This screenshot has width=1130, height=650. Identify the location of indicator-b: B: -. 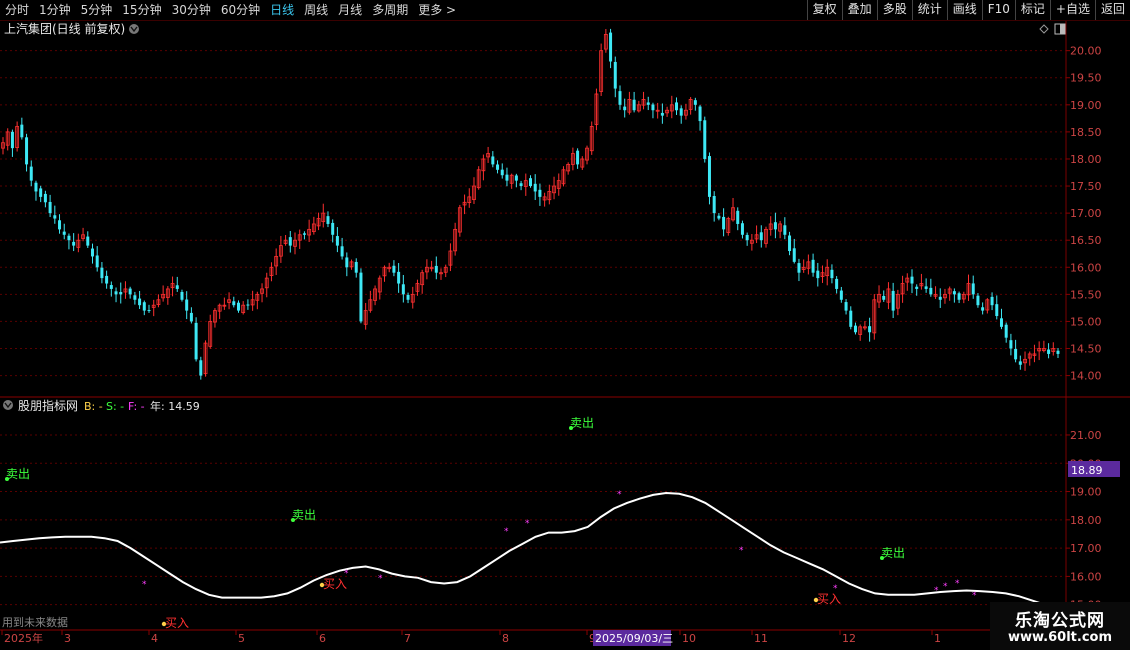
(93, 406).